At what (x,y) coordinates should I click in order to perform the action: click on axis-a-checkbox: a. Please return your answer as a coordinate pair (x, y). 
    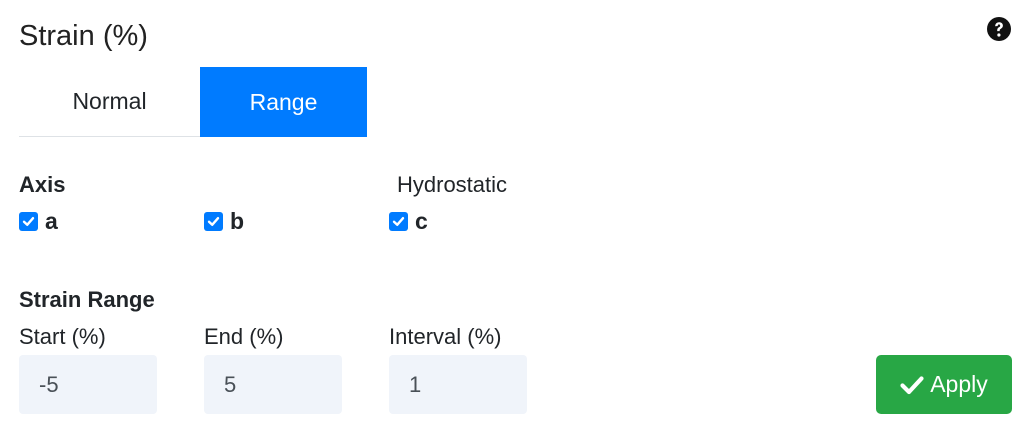
    Looking at the image, I should click on (38, 221).